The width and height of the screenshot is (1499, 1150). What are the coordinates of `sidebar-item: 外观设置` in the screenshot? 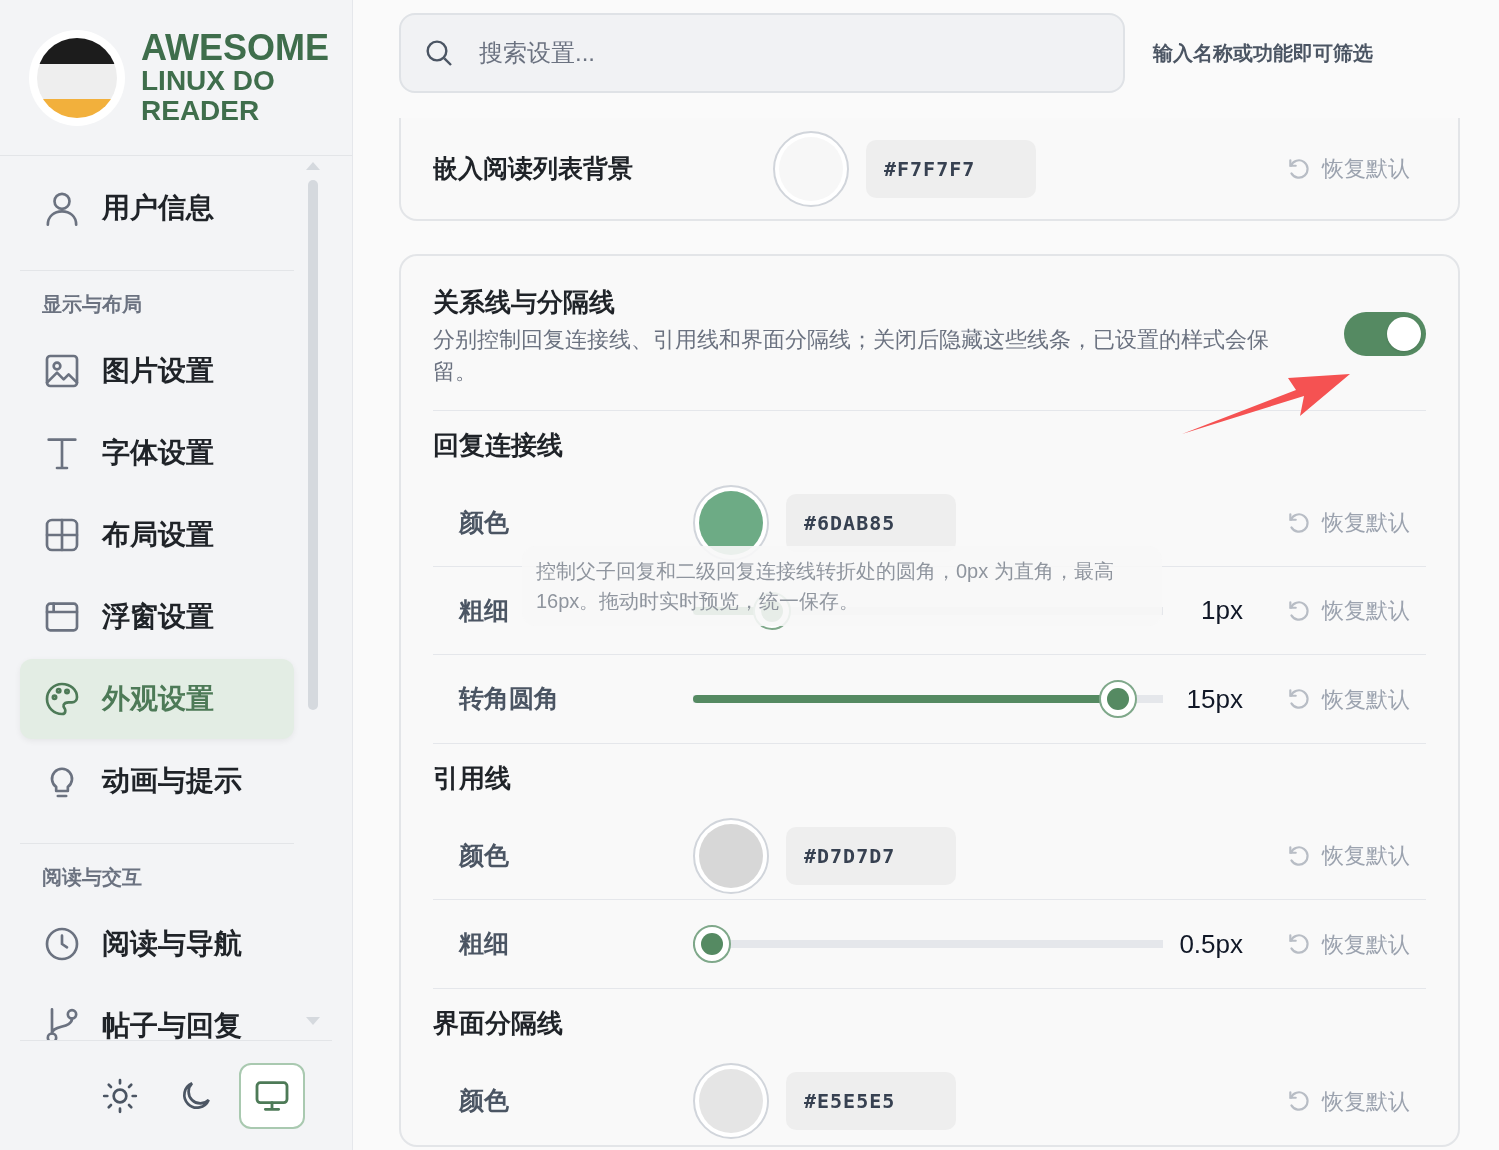 It's located at (157, 699).